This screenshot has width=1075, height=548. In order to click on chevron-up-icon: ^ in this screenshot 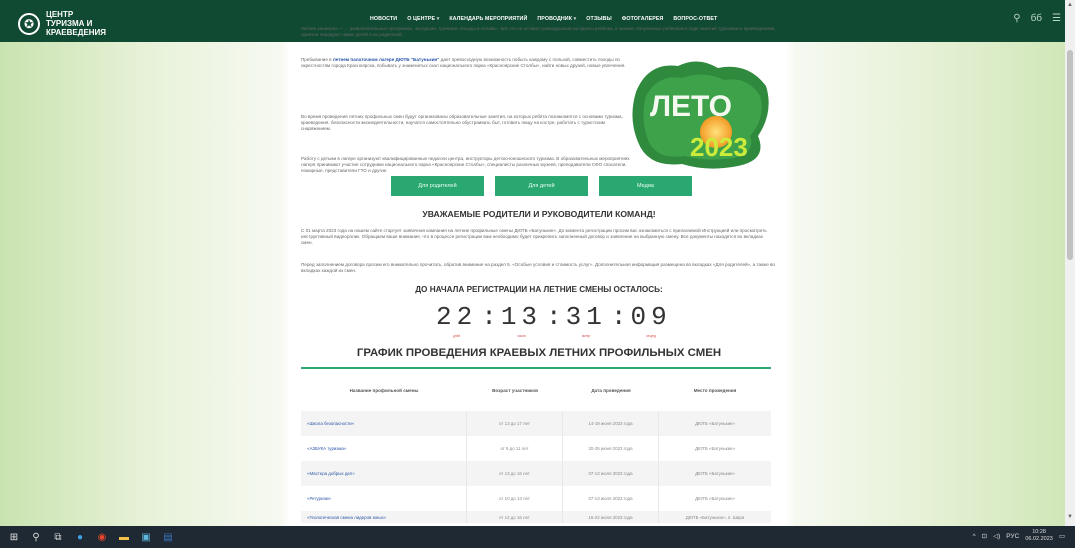, I will do `click(974, 536)`.